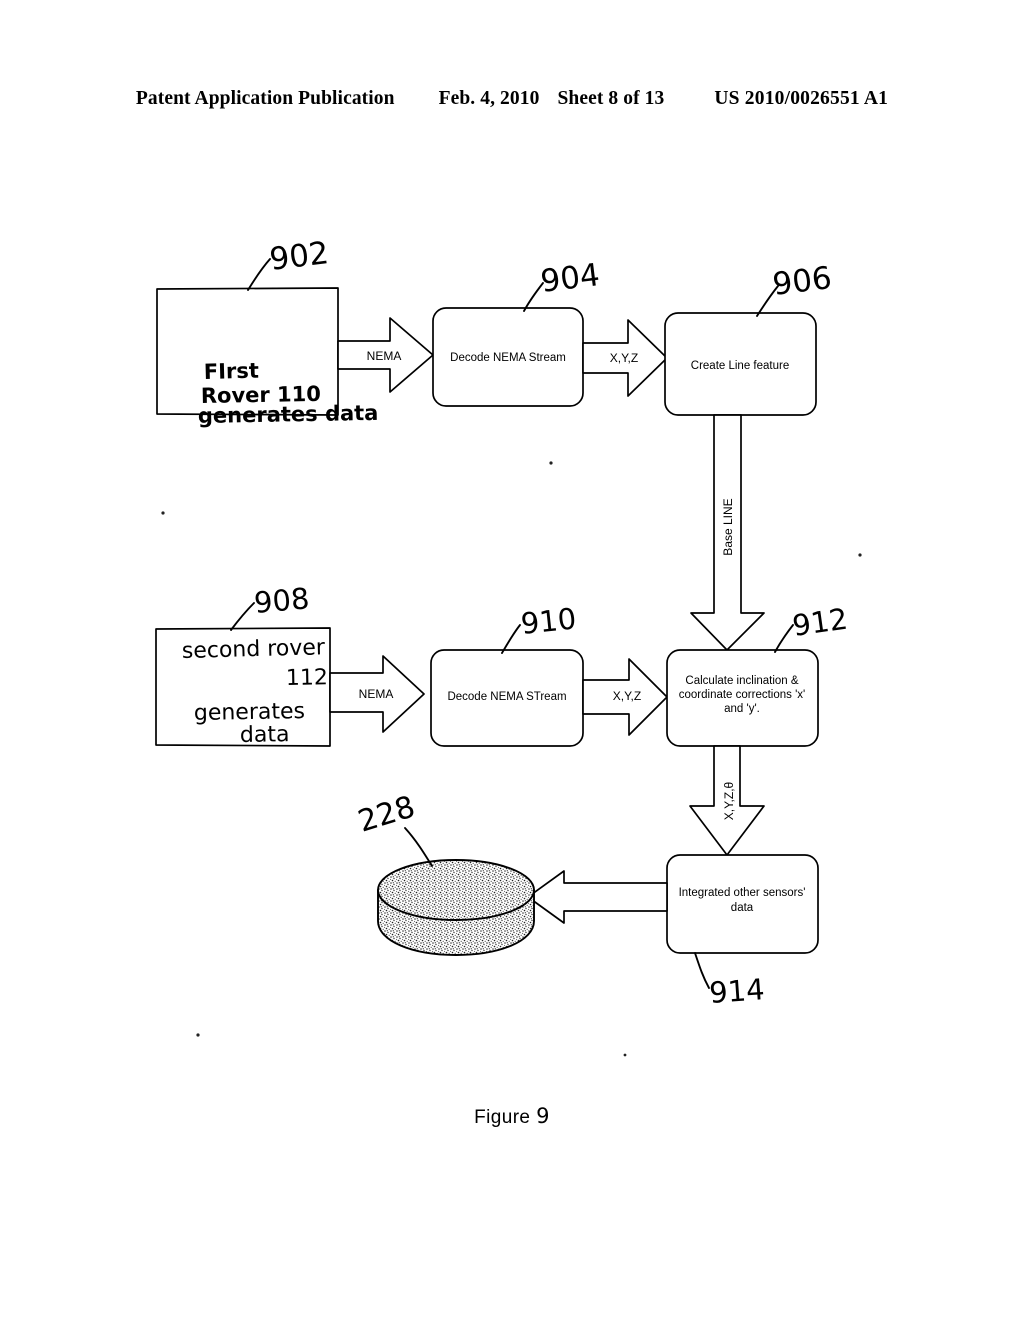  Describe the element at coordinates (502, 1117) in the screenshot. I see `figure-caption-prefix: Figure` at that location.